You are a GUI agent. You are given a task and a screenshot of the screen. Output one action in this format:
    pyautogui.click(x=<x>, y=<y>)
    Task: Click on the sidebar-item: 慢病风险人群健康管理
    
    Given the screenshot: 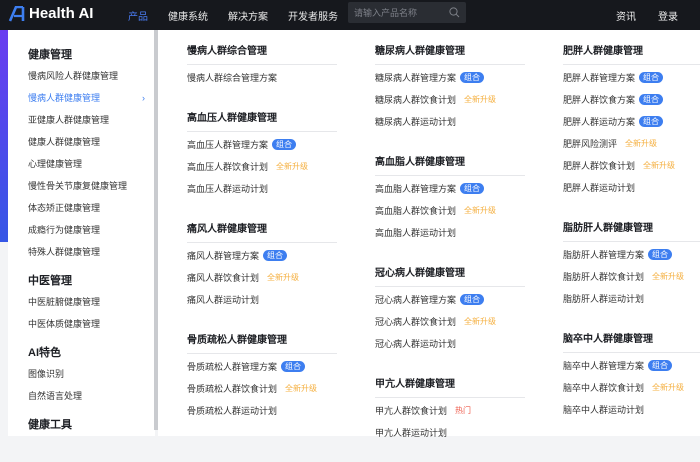 What is the action you would take?
    pyautogui.click(x=91, y=76)
    